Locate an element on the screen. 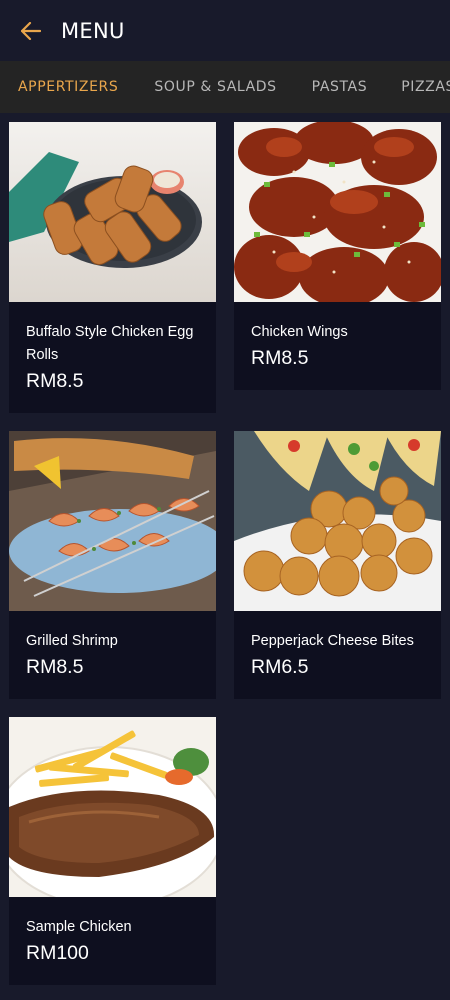 The image size is (450, 1000). menu-item-card: Chicken Wings RM8.5 is located at coordinates (337, 256).